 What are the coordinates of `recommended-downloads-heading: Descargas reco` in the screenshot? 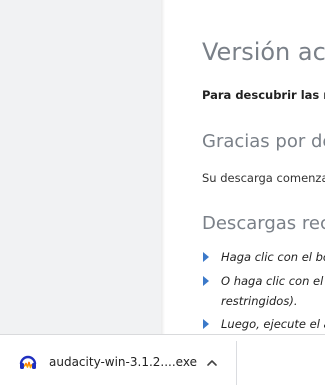 It's located at (263, 223).